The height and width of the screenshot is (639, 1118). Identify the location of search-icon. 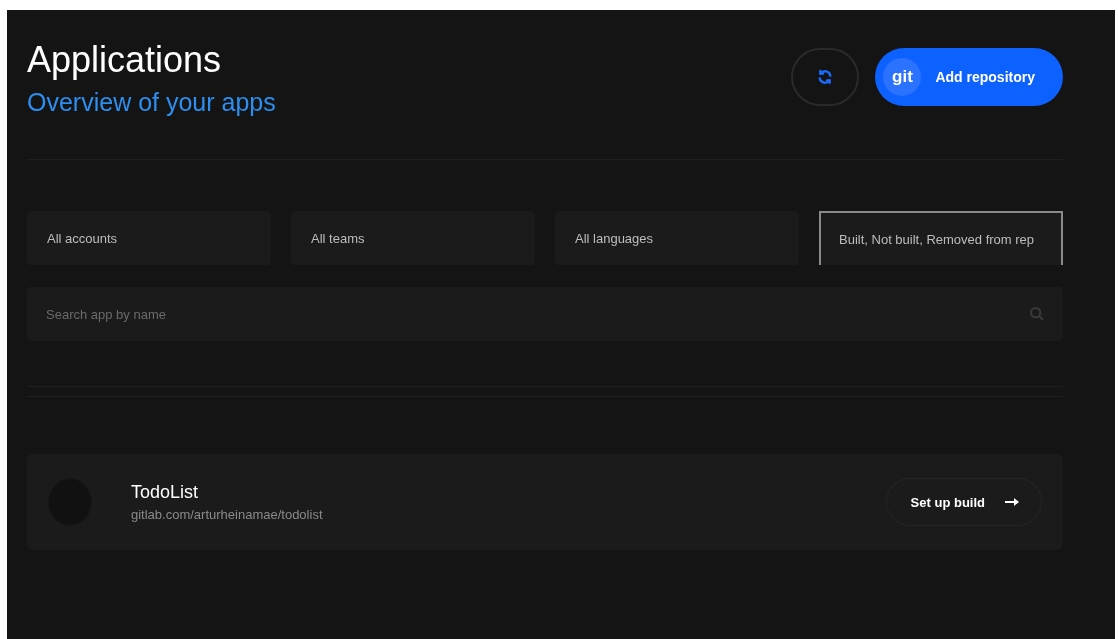
(1037, 314).